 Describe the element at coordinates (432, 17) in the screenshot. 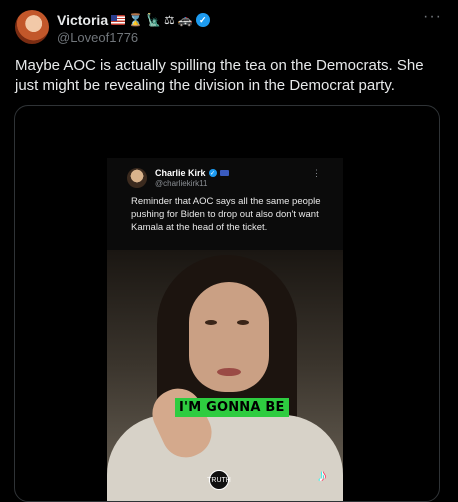

I see `more-options-icon: ···` at that location.